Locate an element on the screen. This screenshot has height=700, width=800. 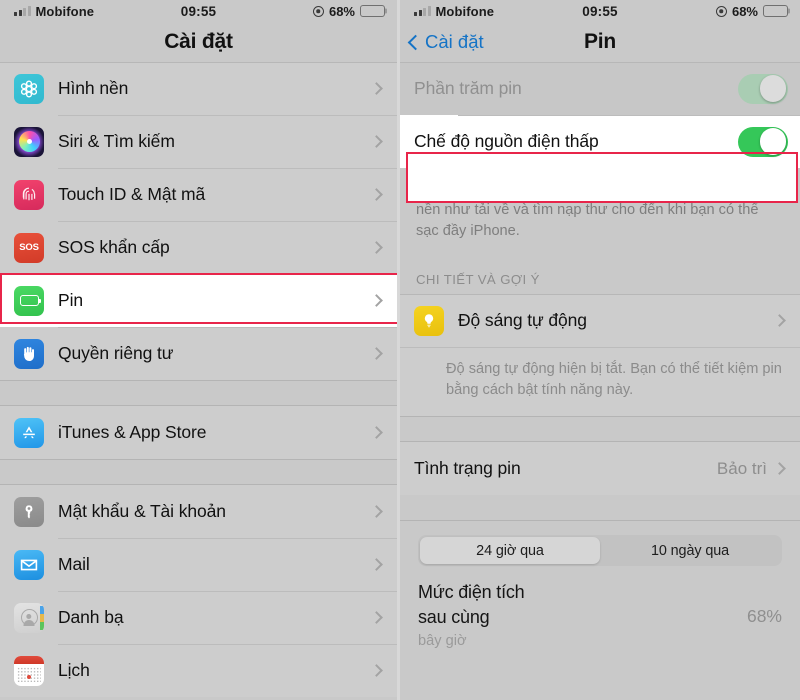
touch-id-icon is located at coordinates (29, 194).